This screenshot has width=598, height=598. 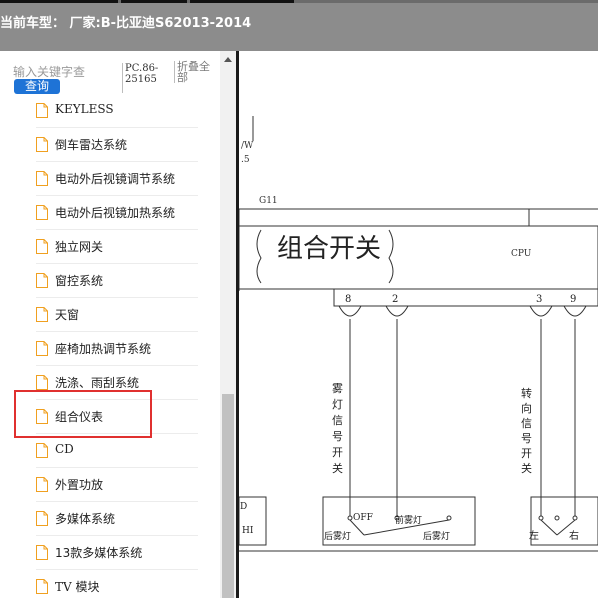 I want to click on tree-item-label: TV 模块, so click(x=77, y=587).